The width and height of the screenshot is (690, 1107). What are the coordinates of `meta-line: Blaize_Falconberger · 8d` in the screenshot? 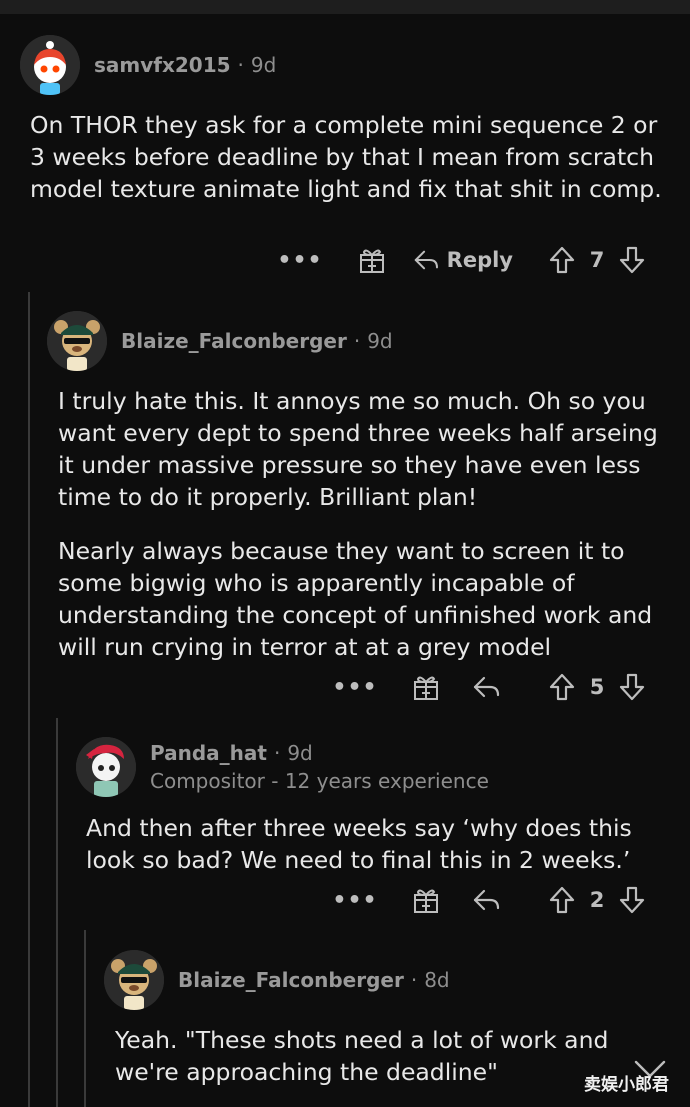 It's located at (314, 980).